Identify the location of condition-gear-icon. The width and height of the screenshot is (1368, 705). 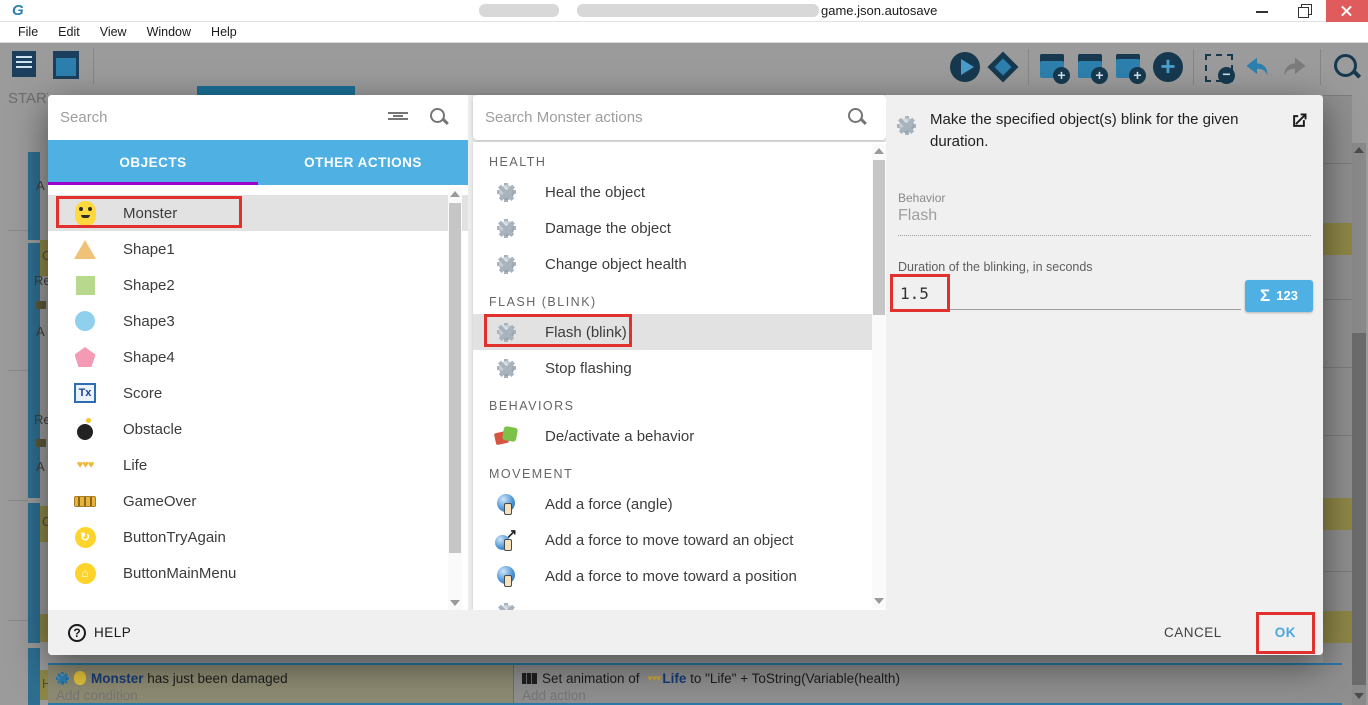
(62, 678).